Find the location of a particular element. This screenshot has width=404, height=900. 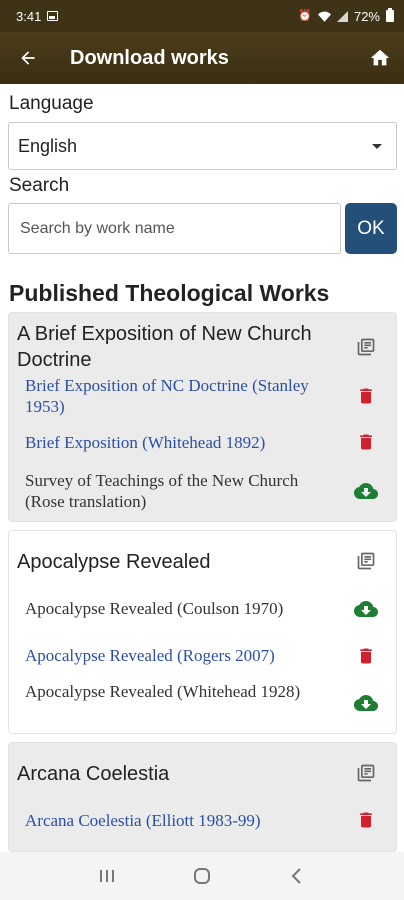

search-input is located at coordinates (174, 228).